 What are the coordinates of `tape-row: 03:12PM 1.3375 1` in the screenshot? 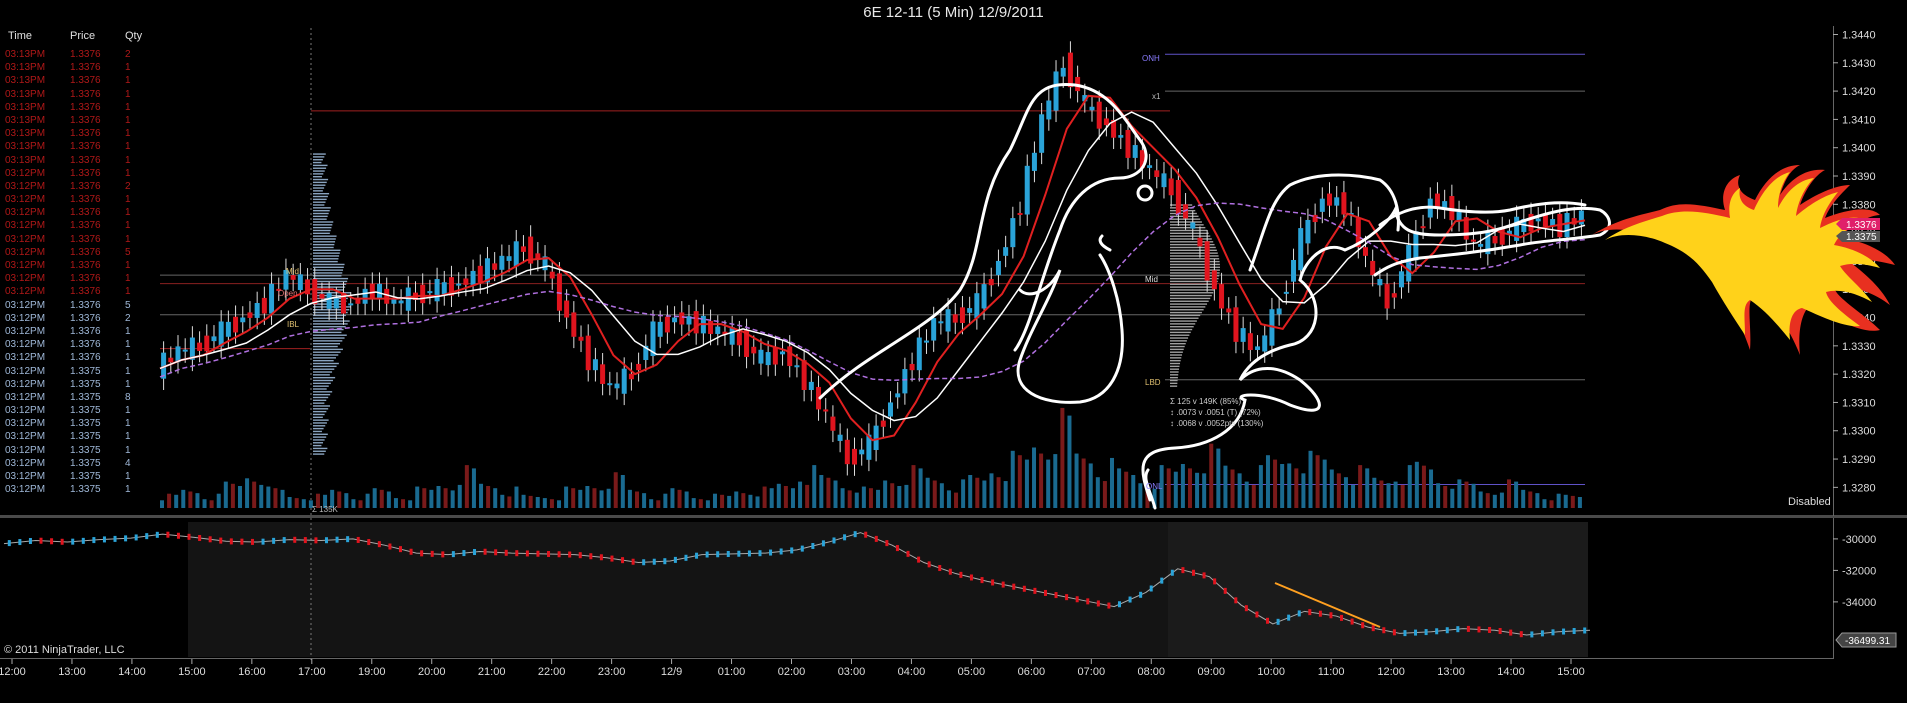 It's located at (85, 450).